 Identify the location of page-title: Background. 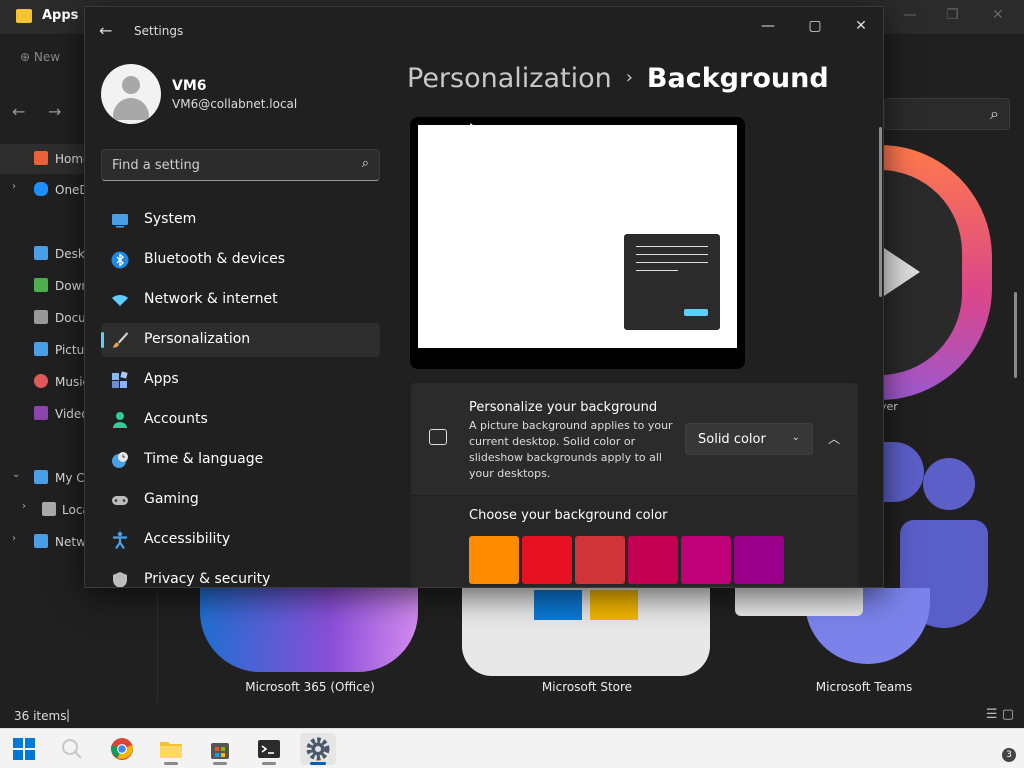
(737, 78).